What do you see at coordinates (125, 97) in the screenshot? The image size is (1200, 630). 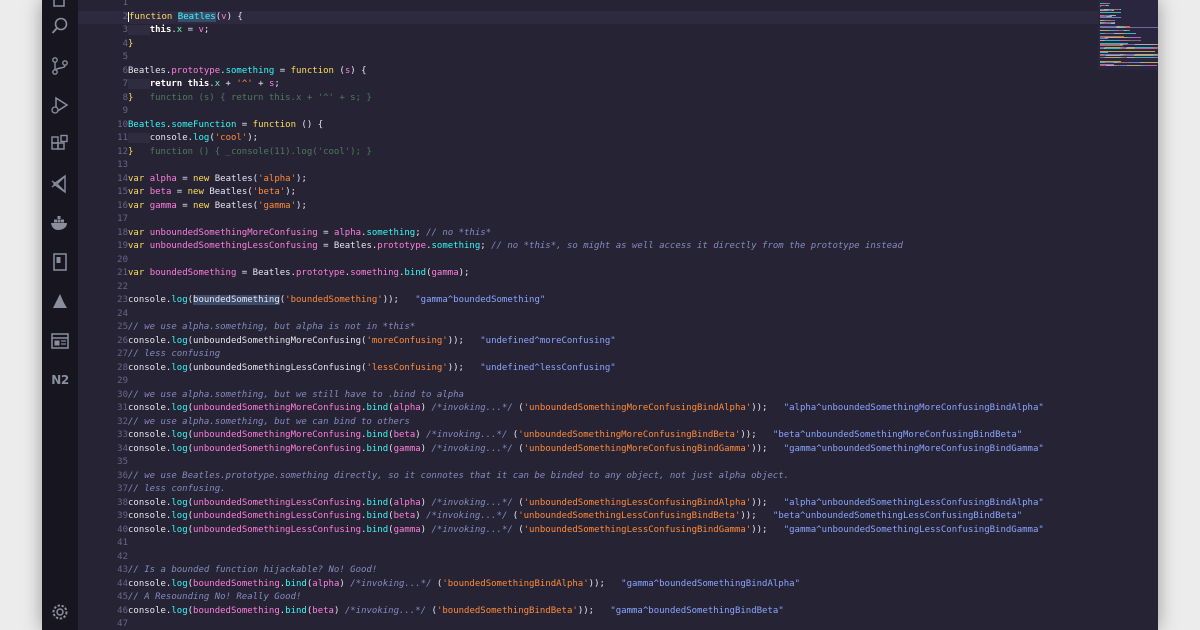 I see `line-number: 8` at bounding box center [125, 97].